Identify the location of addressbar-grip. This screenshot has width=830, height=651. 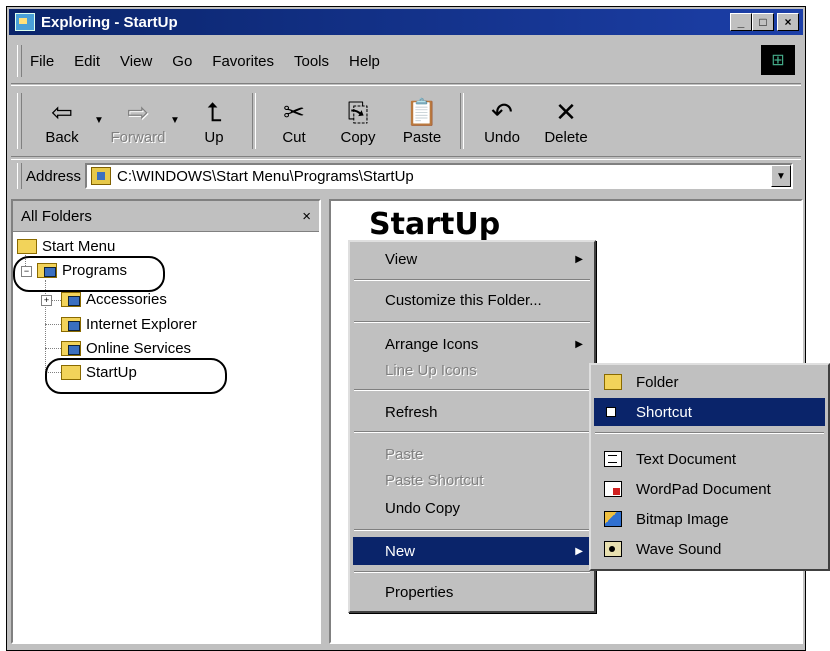
(19, 176).